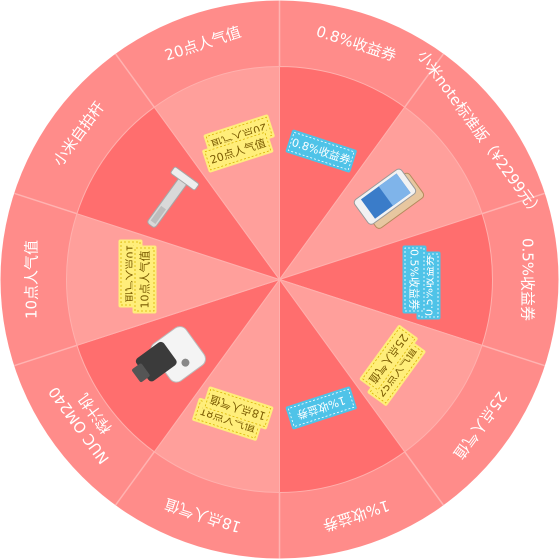  I want to click on segment-prize: 0.5%收益券0.5%收益券, so click(421, 282).